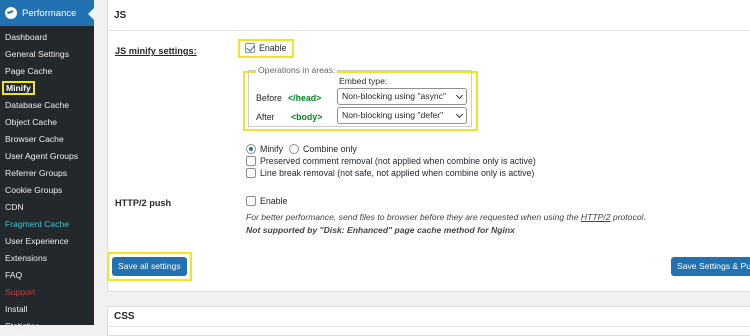 This screenshot has width=750, height=336. I want to click on sidebar-title: Performance, so click(49, 13).